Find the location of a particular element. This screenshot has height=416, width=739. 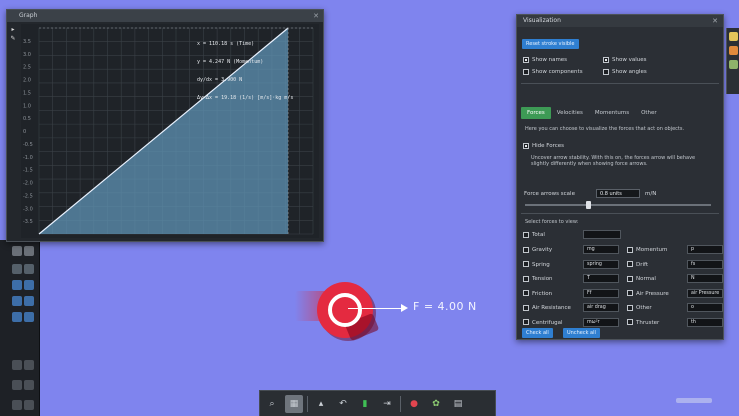

force-label: Spring is located at coordinates (541, 264).